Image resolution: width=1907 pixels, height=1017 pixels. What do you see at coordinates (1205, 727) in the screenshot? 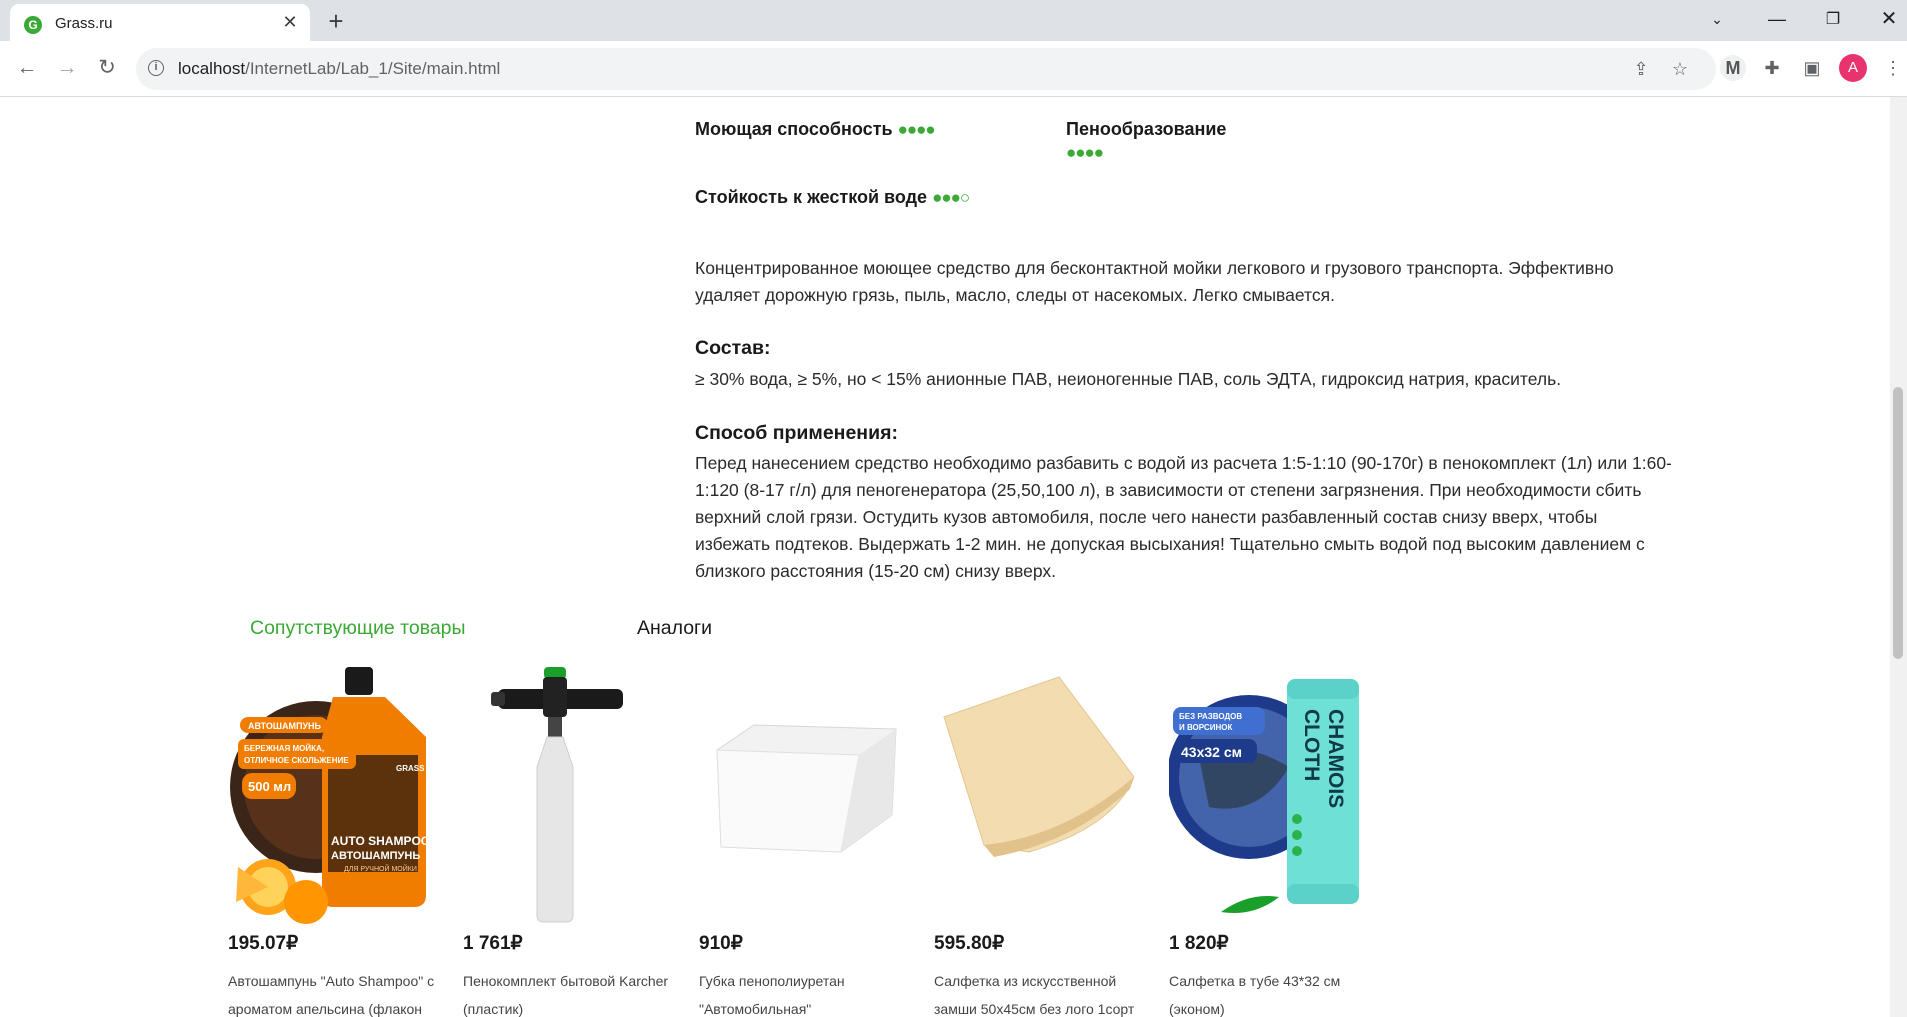
I see `svg-text: И ВОРСИНОК` at bounding box center [1205, 727].